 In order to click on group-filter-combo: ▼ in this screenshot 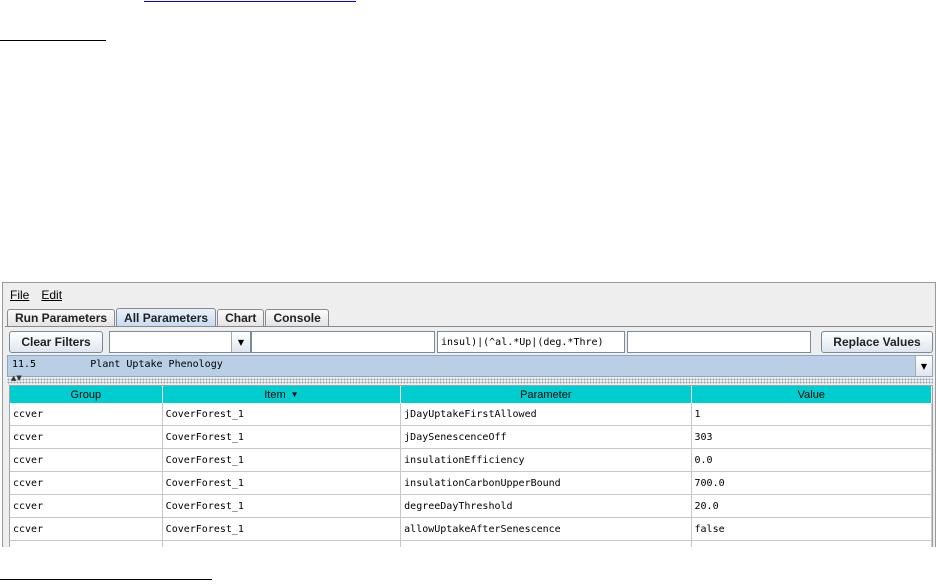, I will do `click(180, 342)`.